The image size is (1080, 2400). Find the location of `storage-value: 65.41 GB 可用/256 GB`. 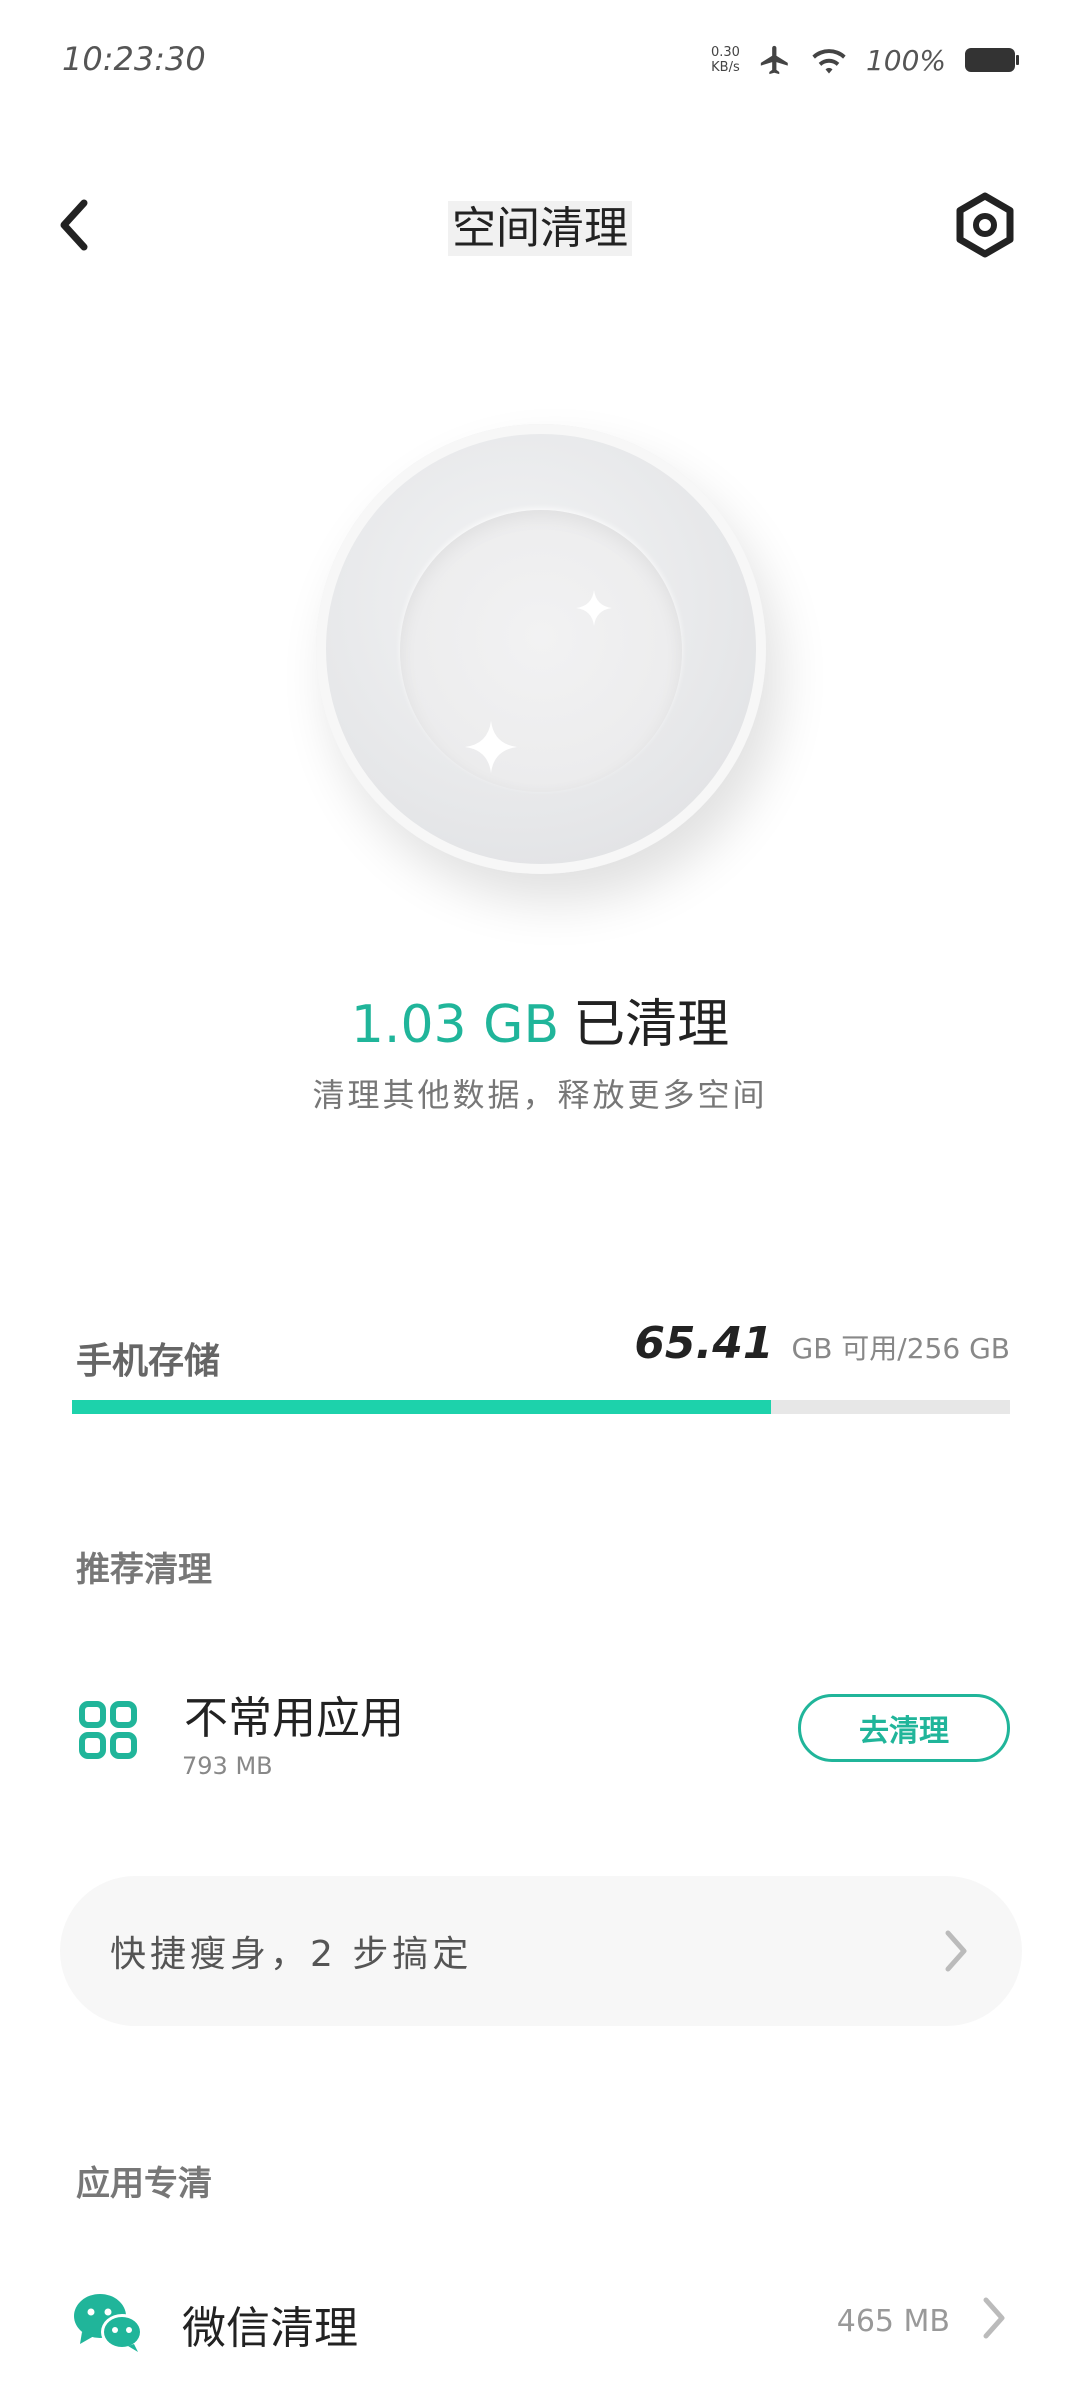

storage-value: 65.41 GB 可用/256 GB is located at coordinates (822, 1343).